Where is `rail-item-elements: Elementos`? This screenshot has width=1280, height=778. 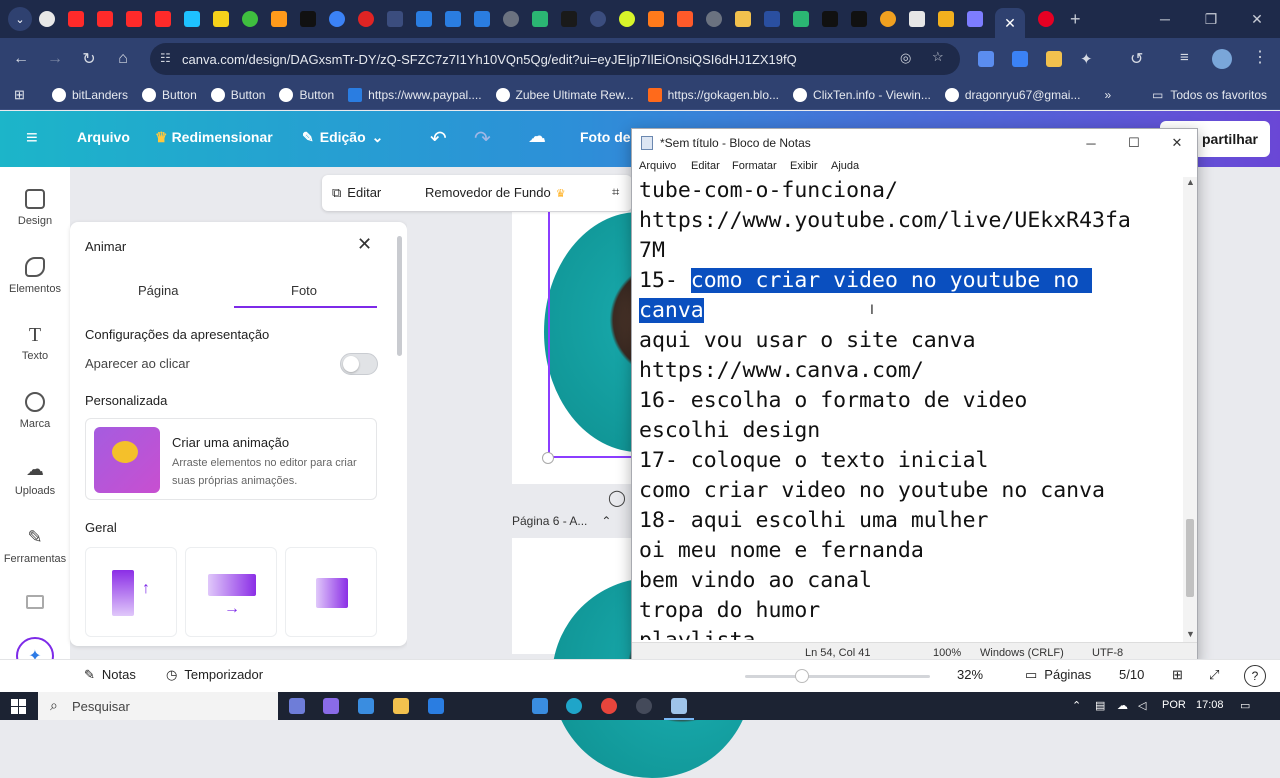
rail-item-elements: Elementos is located at coordinates (35, 276).